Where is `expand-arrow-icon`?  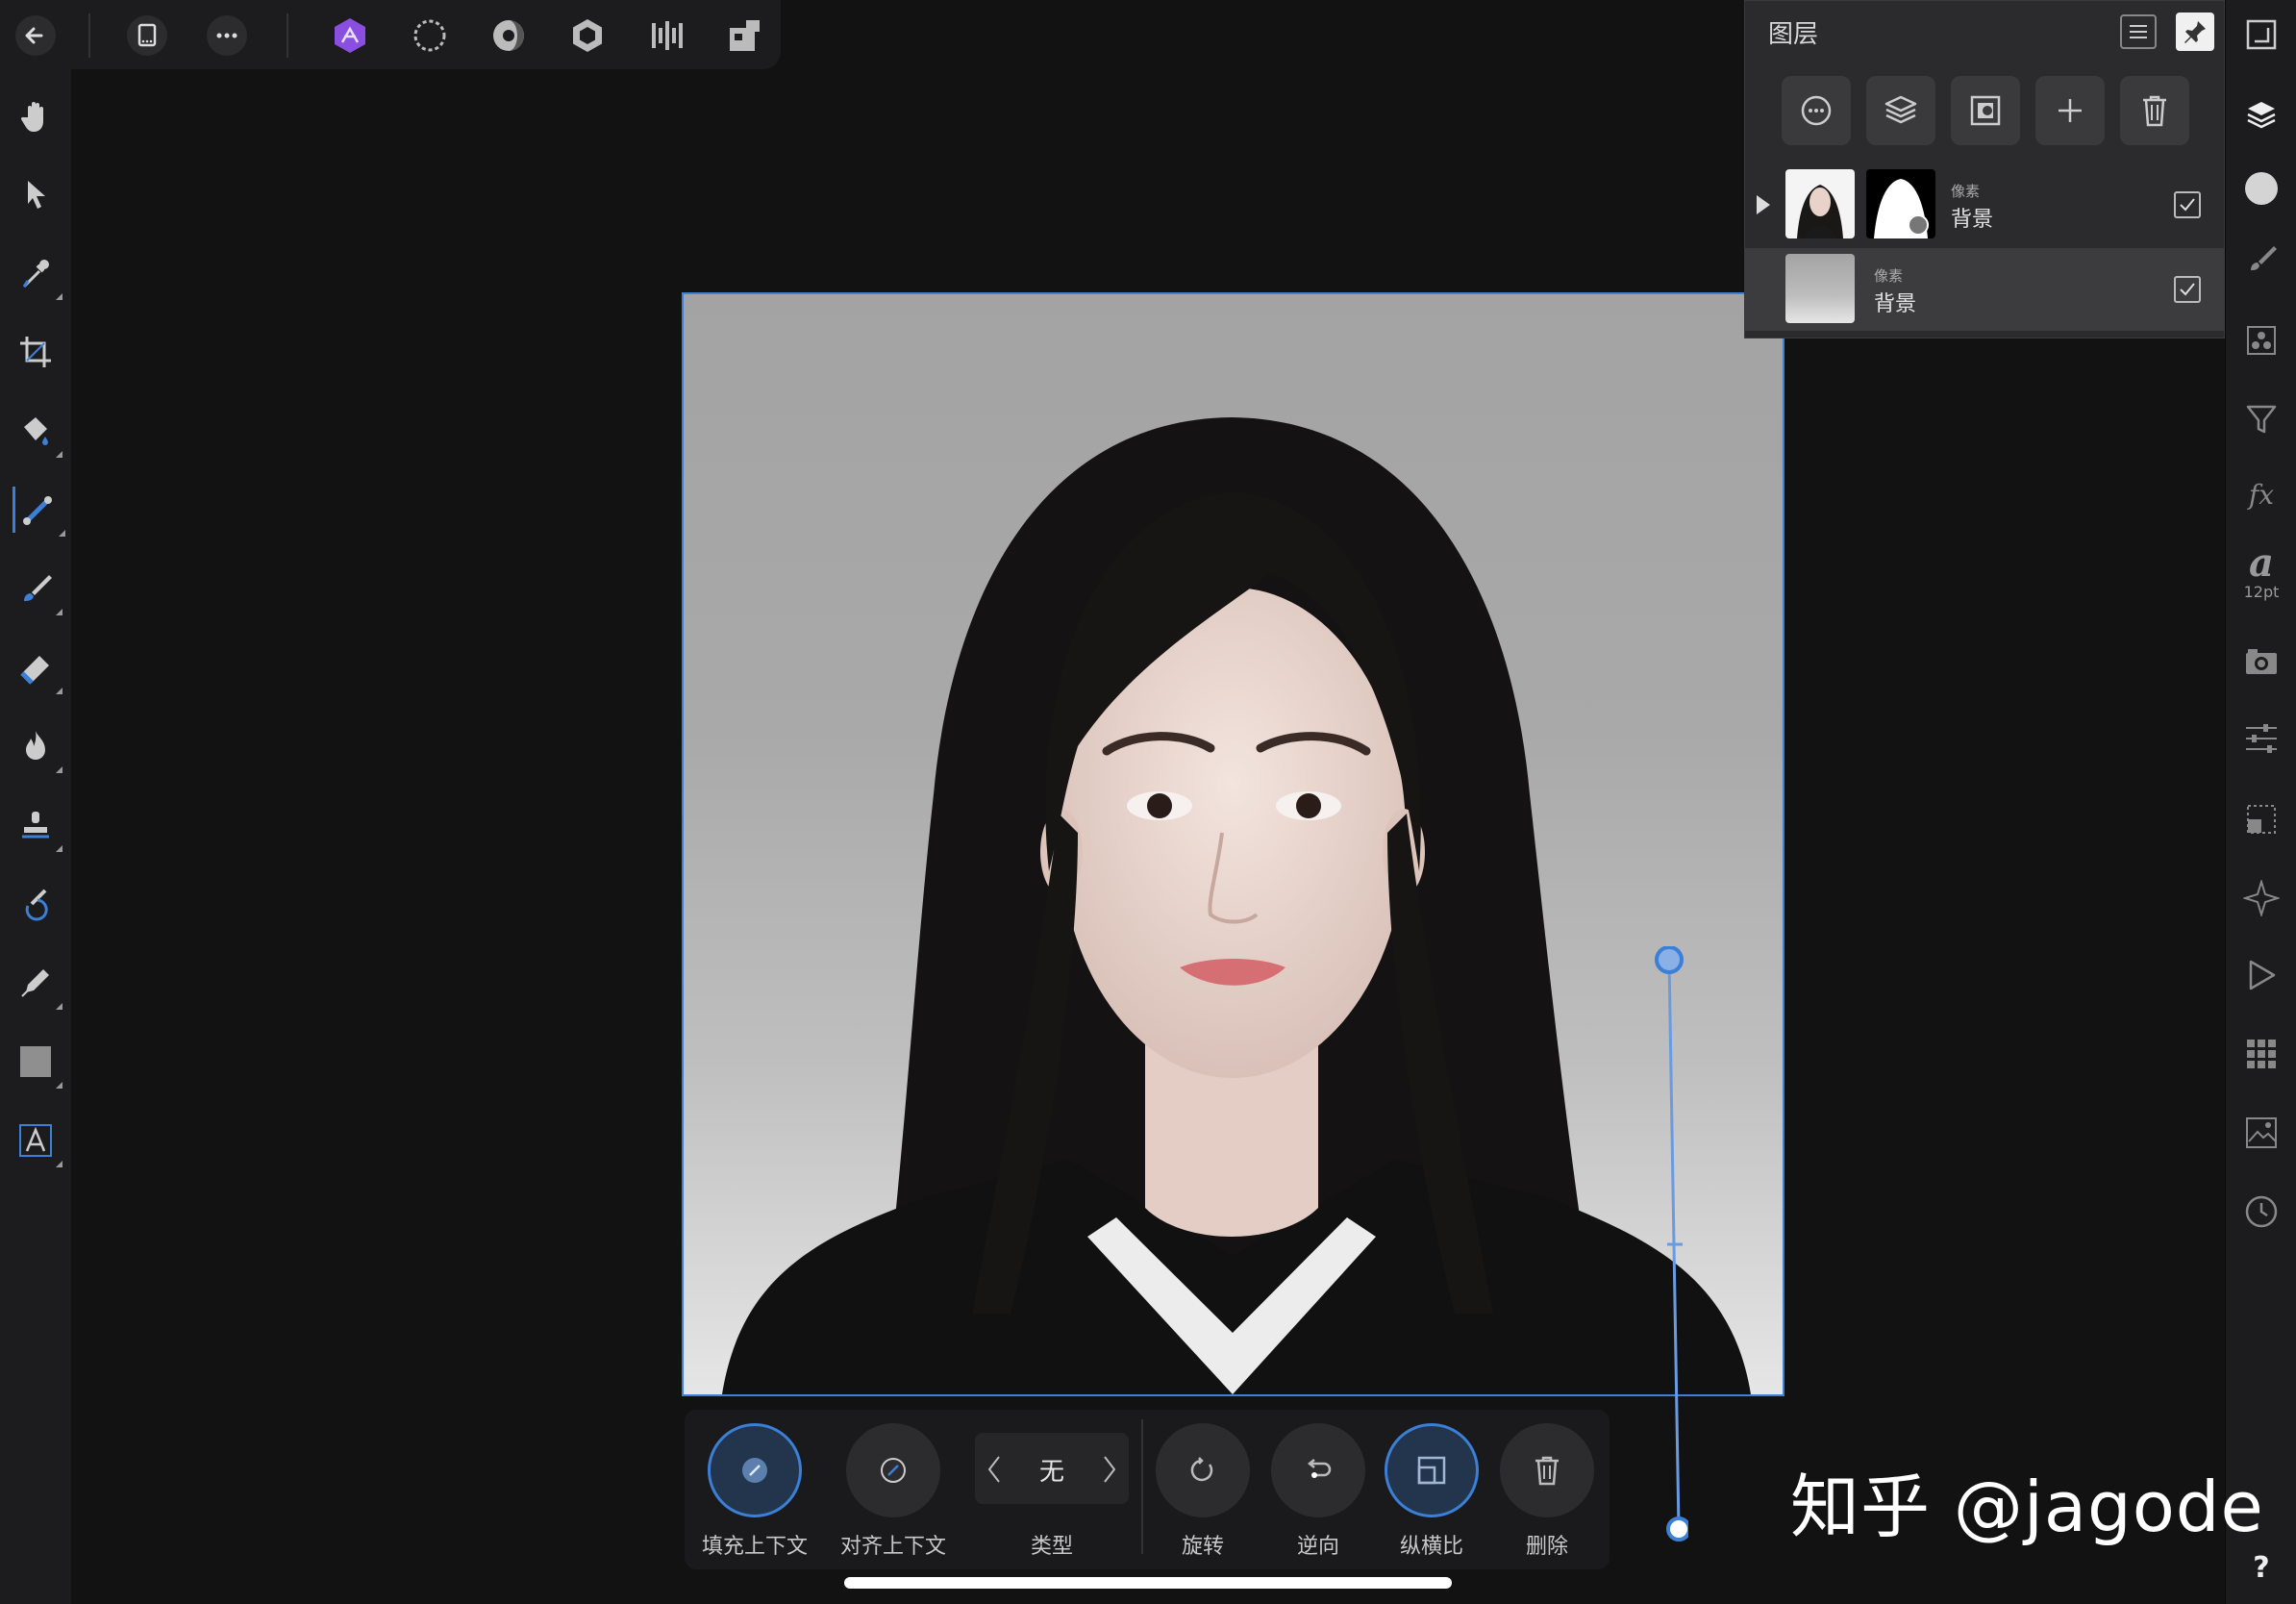
expand-arrow-icon is located at coordinates (1763, 204).